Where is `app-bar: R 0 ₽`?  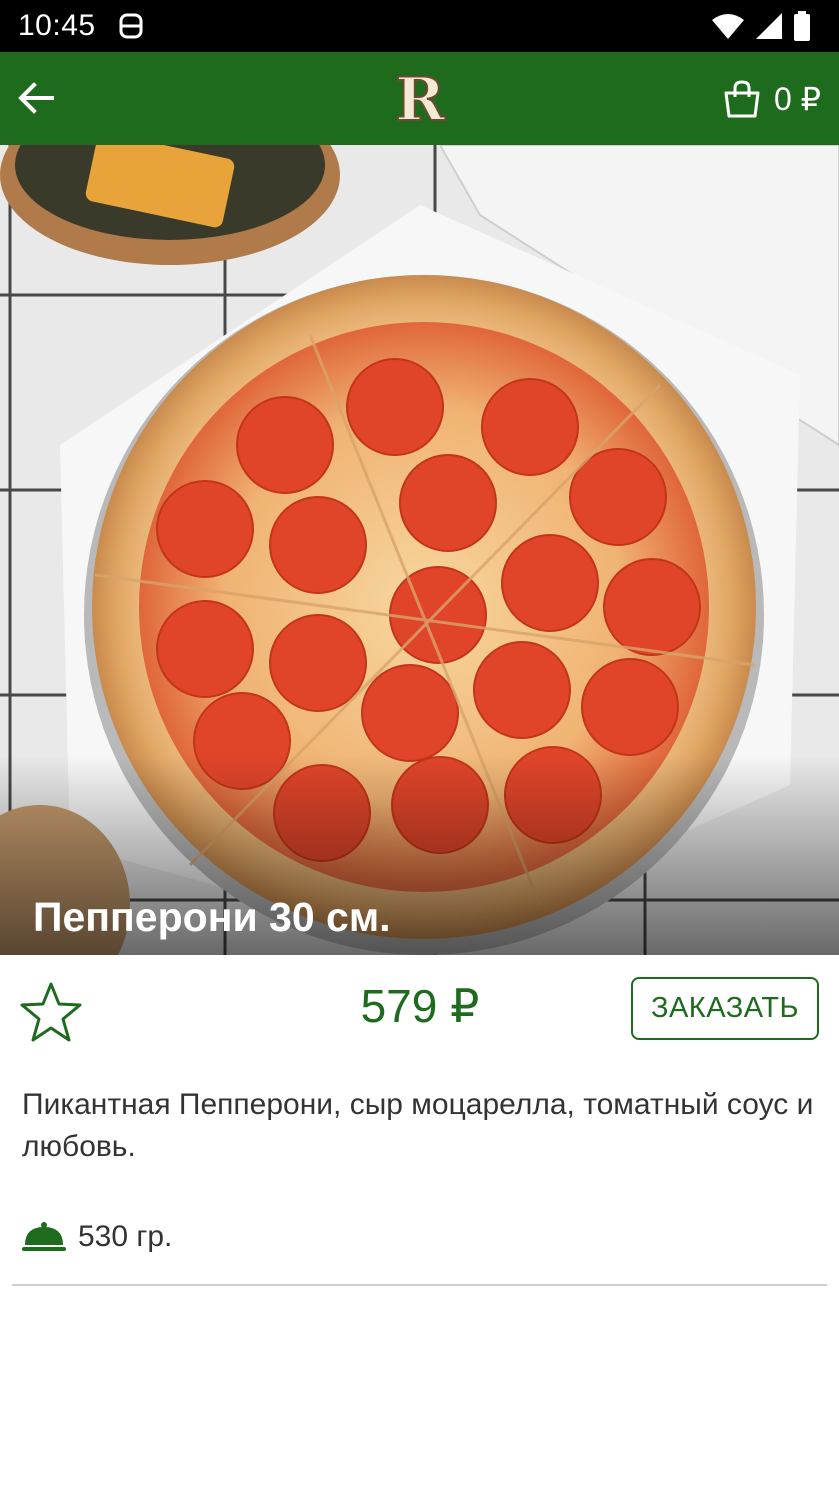
app-bar: R 0 ₽ is located at coordinates (419, 98).